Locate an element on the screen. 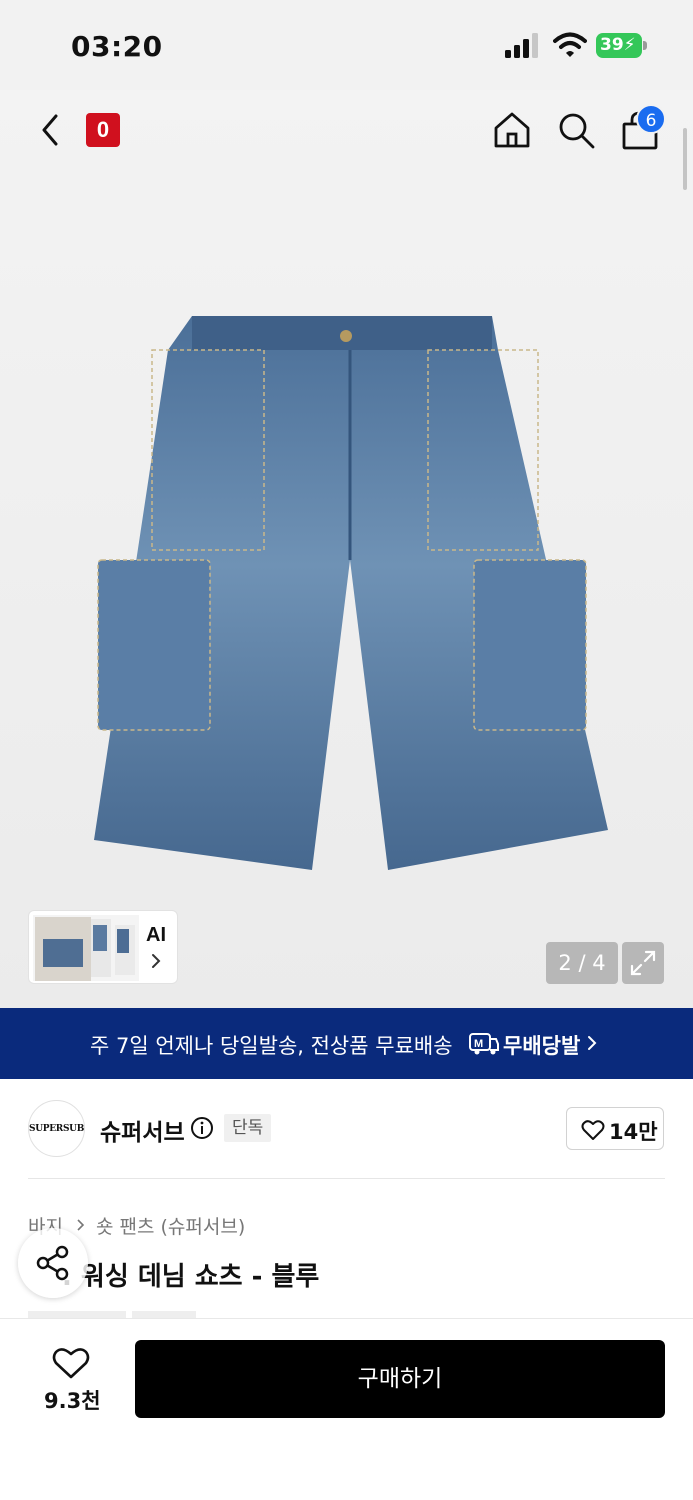 Image resolution: width=693 pixels, height=1500 pixels. banner-text: 주 7일 언제나 당일발송, 전상품 무료배송 is located at coordinates (271, 1046).